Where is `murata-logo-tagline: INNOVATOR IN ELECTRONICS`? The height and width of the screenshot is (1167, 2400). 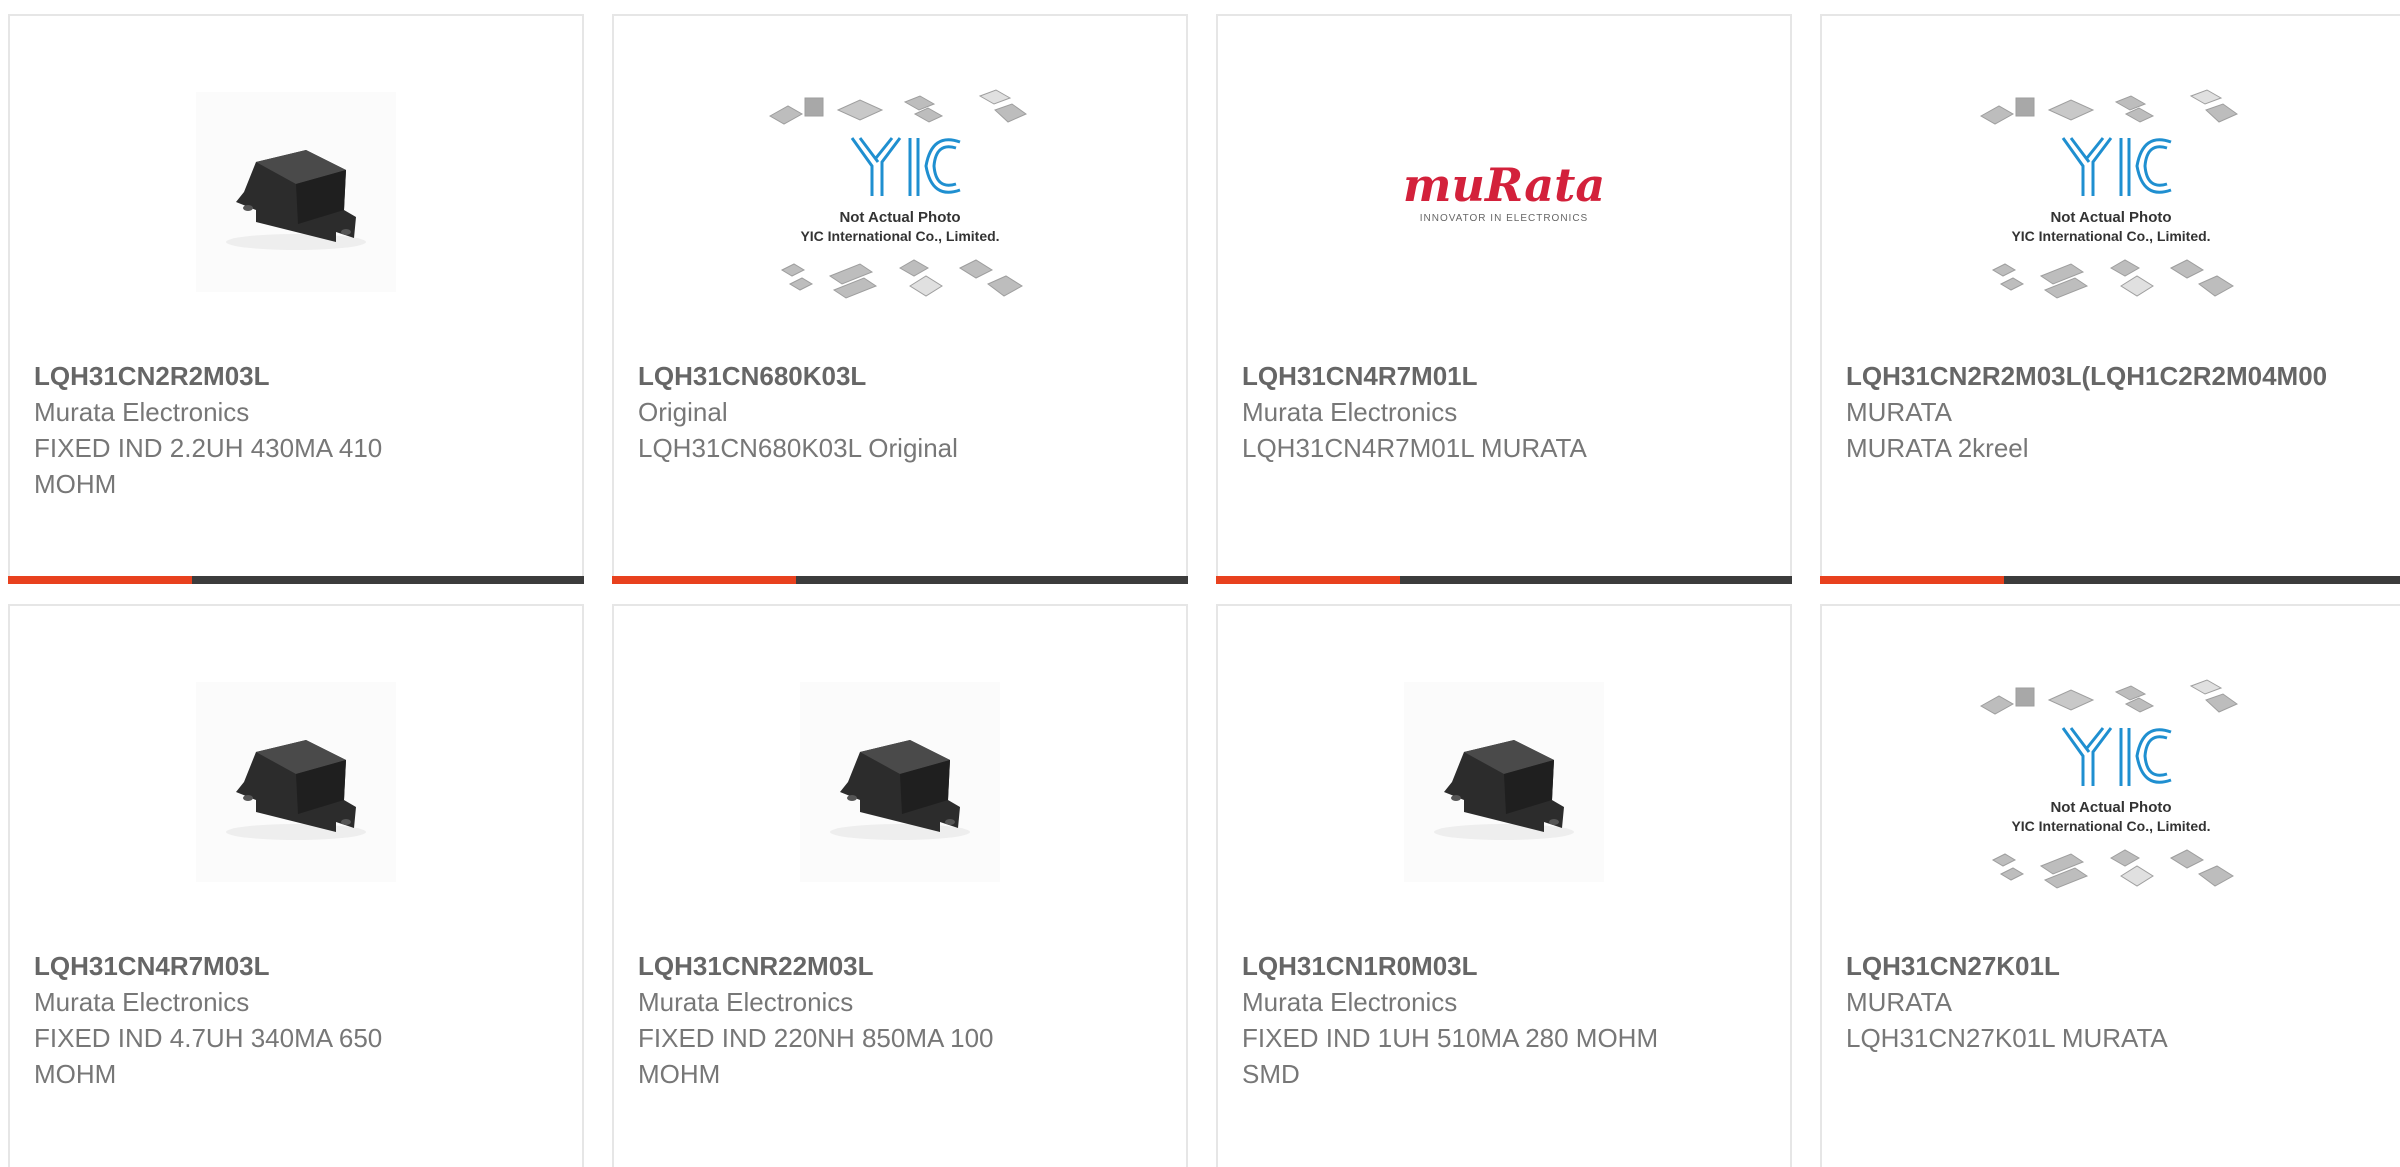
murata-logo-tagline: INNOVATOR IN ELECTRONICS is located at coordinates (1504, 218).